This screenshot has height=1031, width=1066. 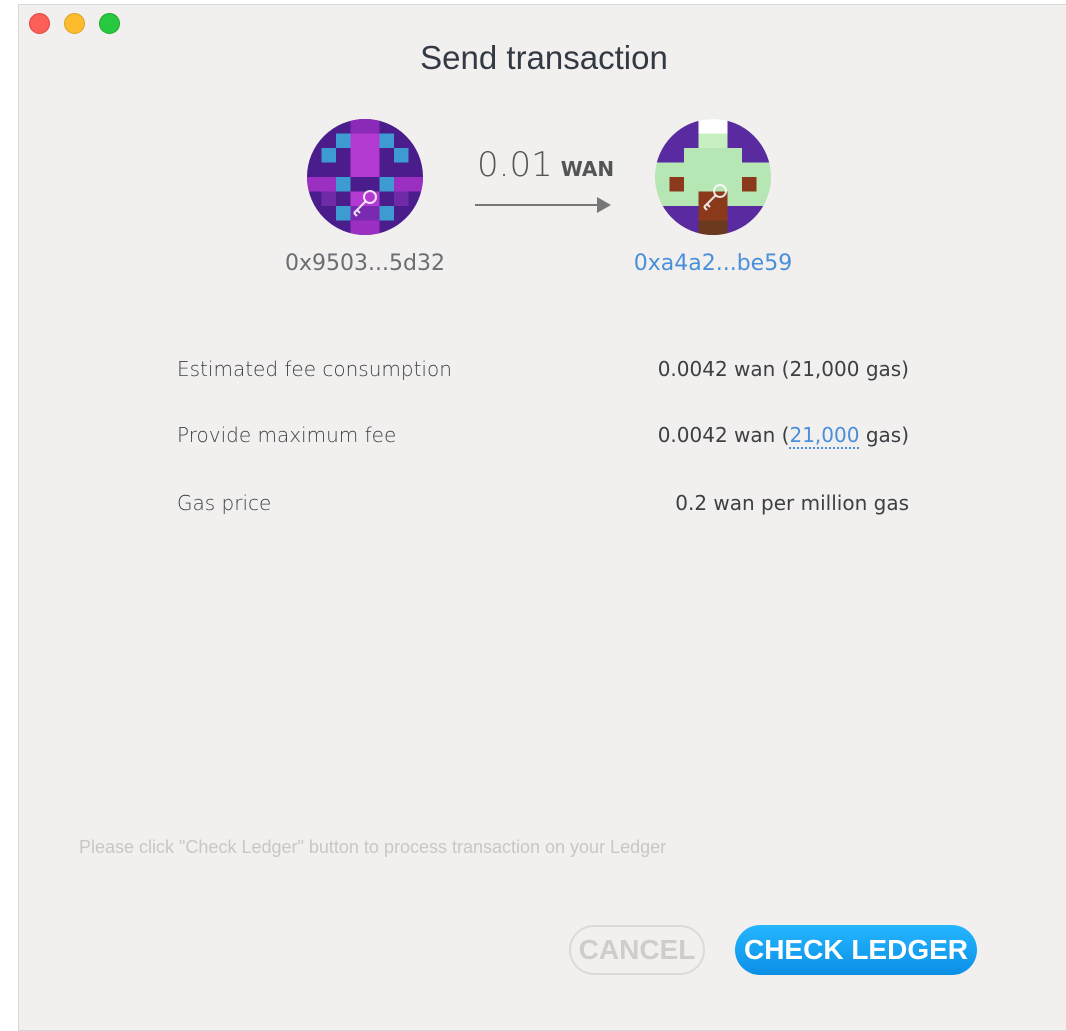 I want to click on from-address: 0x9503...5d32, so click(x=365, y=263).